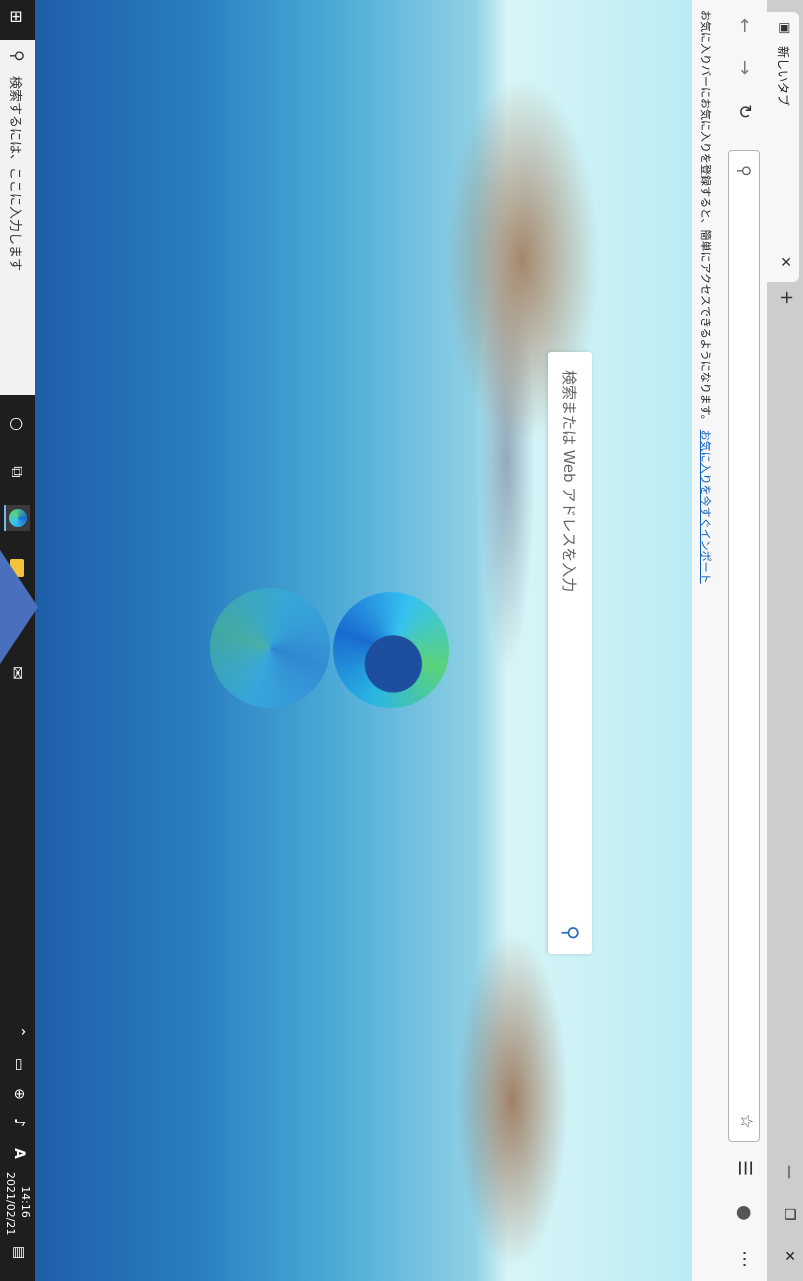 This screenshot has height=1281, width=803. Describe the element at coordinates (18, 1204) in the screenshot. I see `clock: 14:16 2021/02/21` at that location.